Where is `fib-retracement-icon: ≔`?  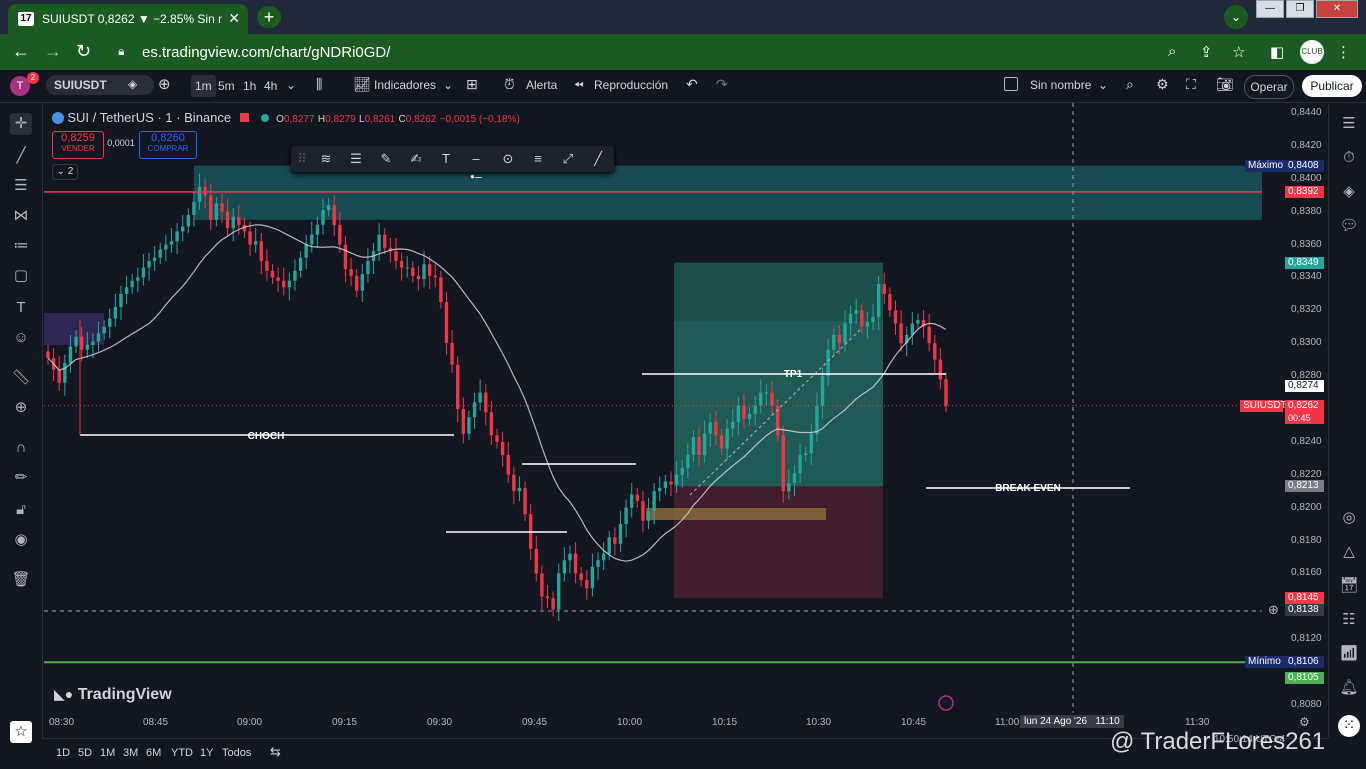
fib-retracement-icon: ≔ is located at coordinates (21, 246).